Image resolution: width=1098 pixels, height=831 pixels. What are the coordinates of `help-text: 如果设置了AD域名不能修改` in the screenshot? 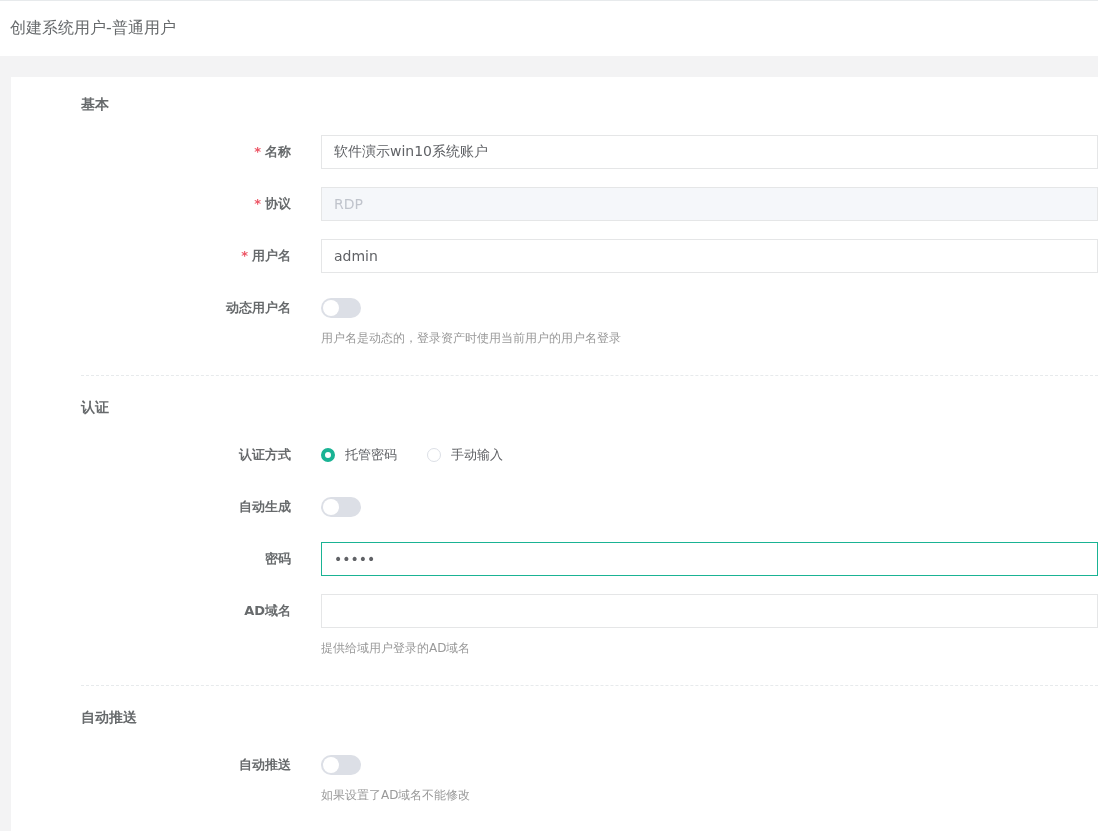 It's located at (396, 795).